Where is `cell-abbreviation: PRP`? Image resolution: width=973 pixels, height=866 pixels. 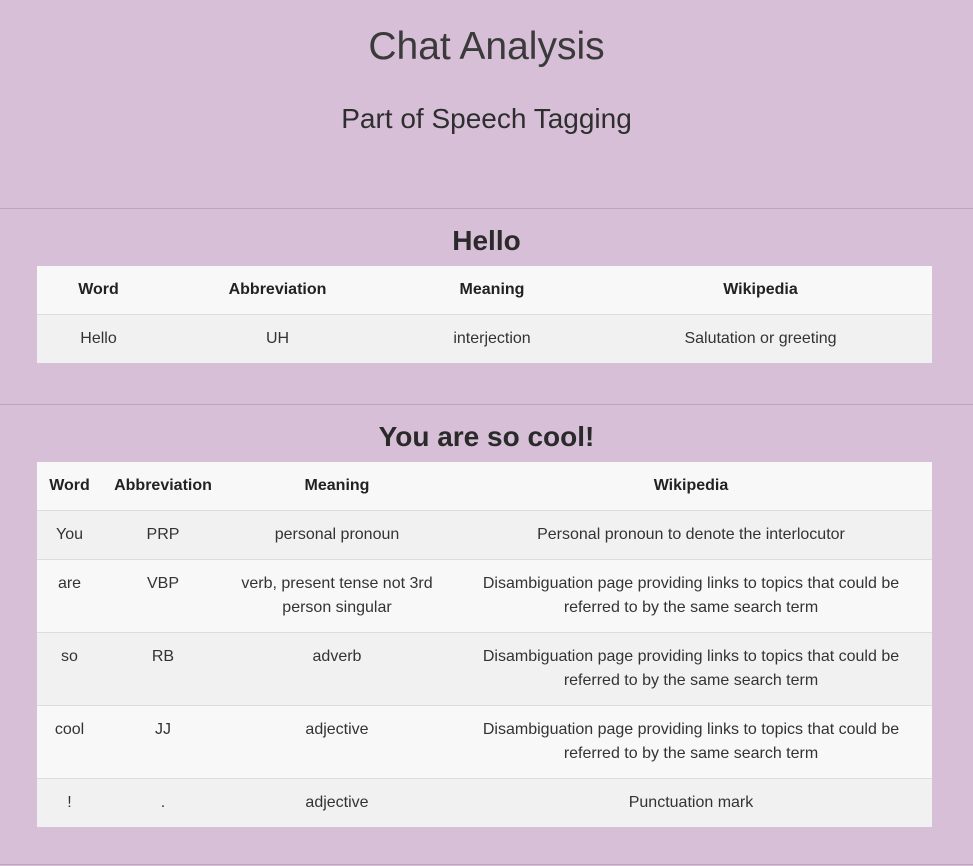
cell-abbreviation: PRP is located at coordinates (163, 534).